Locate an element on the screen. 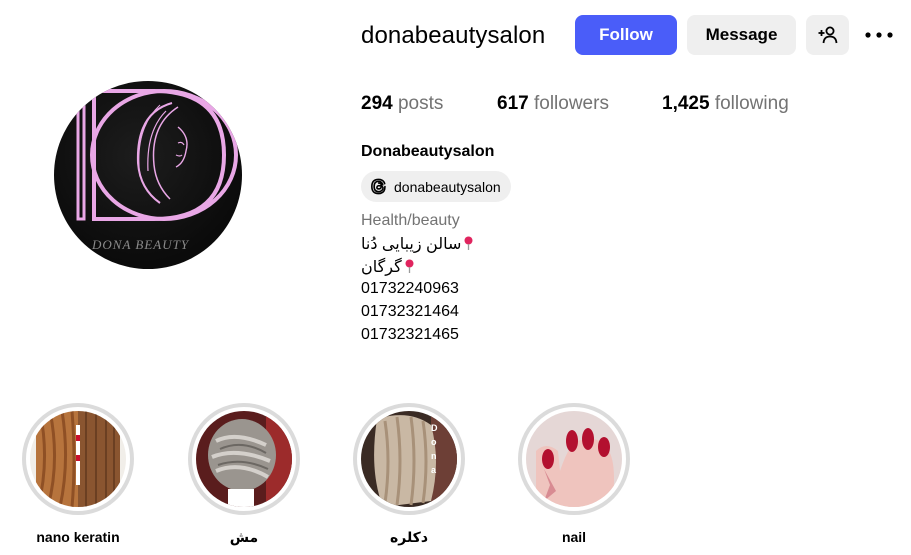  highlighted-hair-image is located at coordinates (244, 459).